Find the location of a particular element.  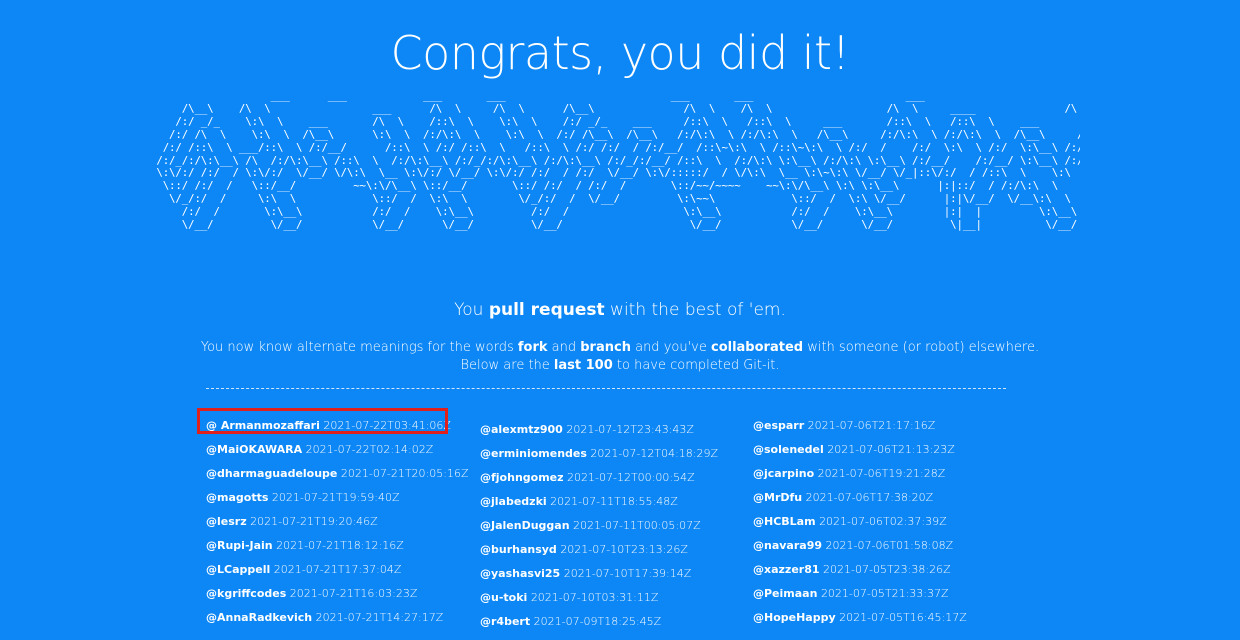

user-link: @jlabedzki is located at coordinates (513, 501).